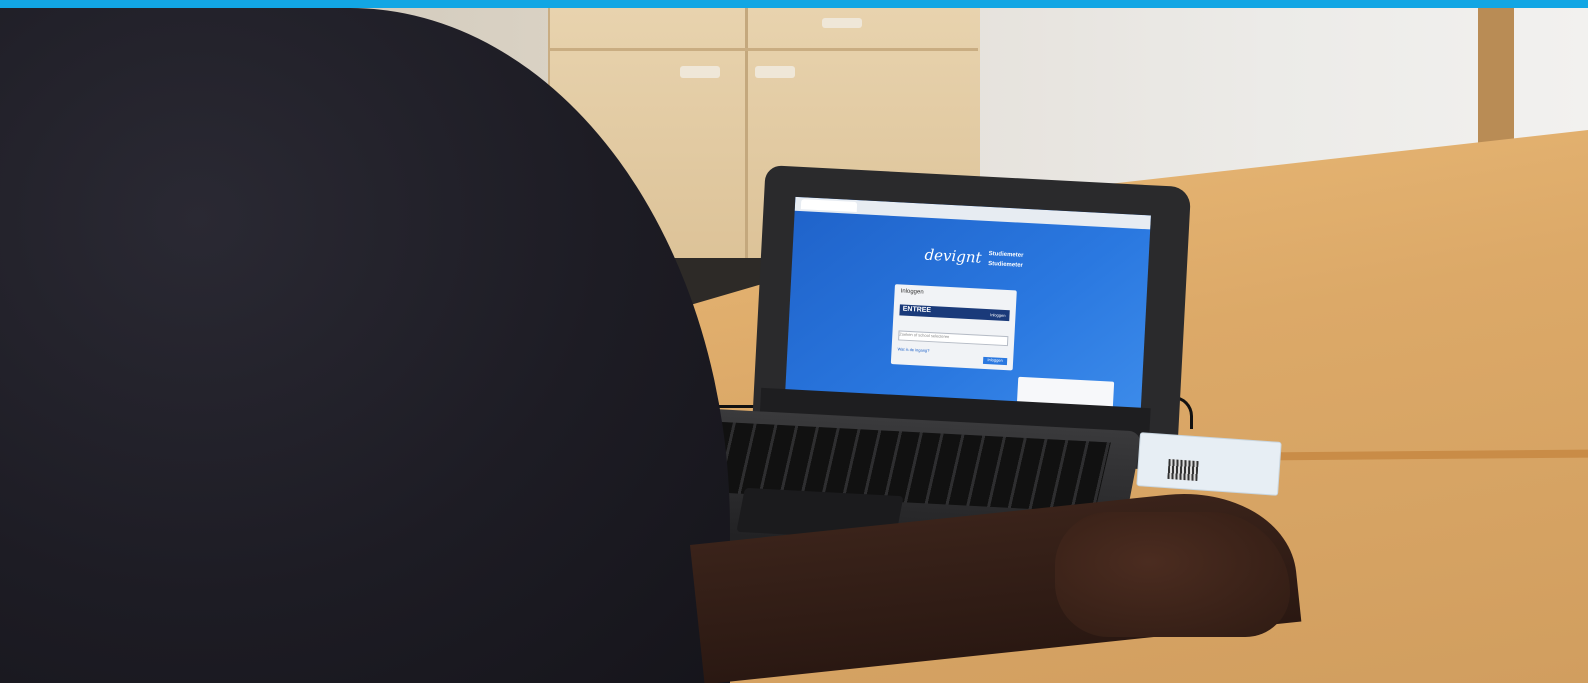 The height and width of the screenshot is (683, 1588). What do you see at coordinates (1209, 464) in the screenshot?
I see `id-card` at bounding box center [1209, 464].